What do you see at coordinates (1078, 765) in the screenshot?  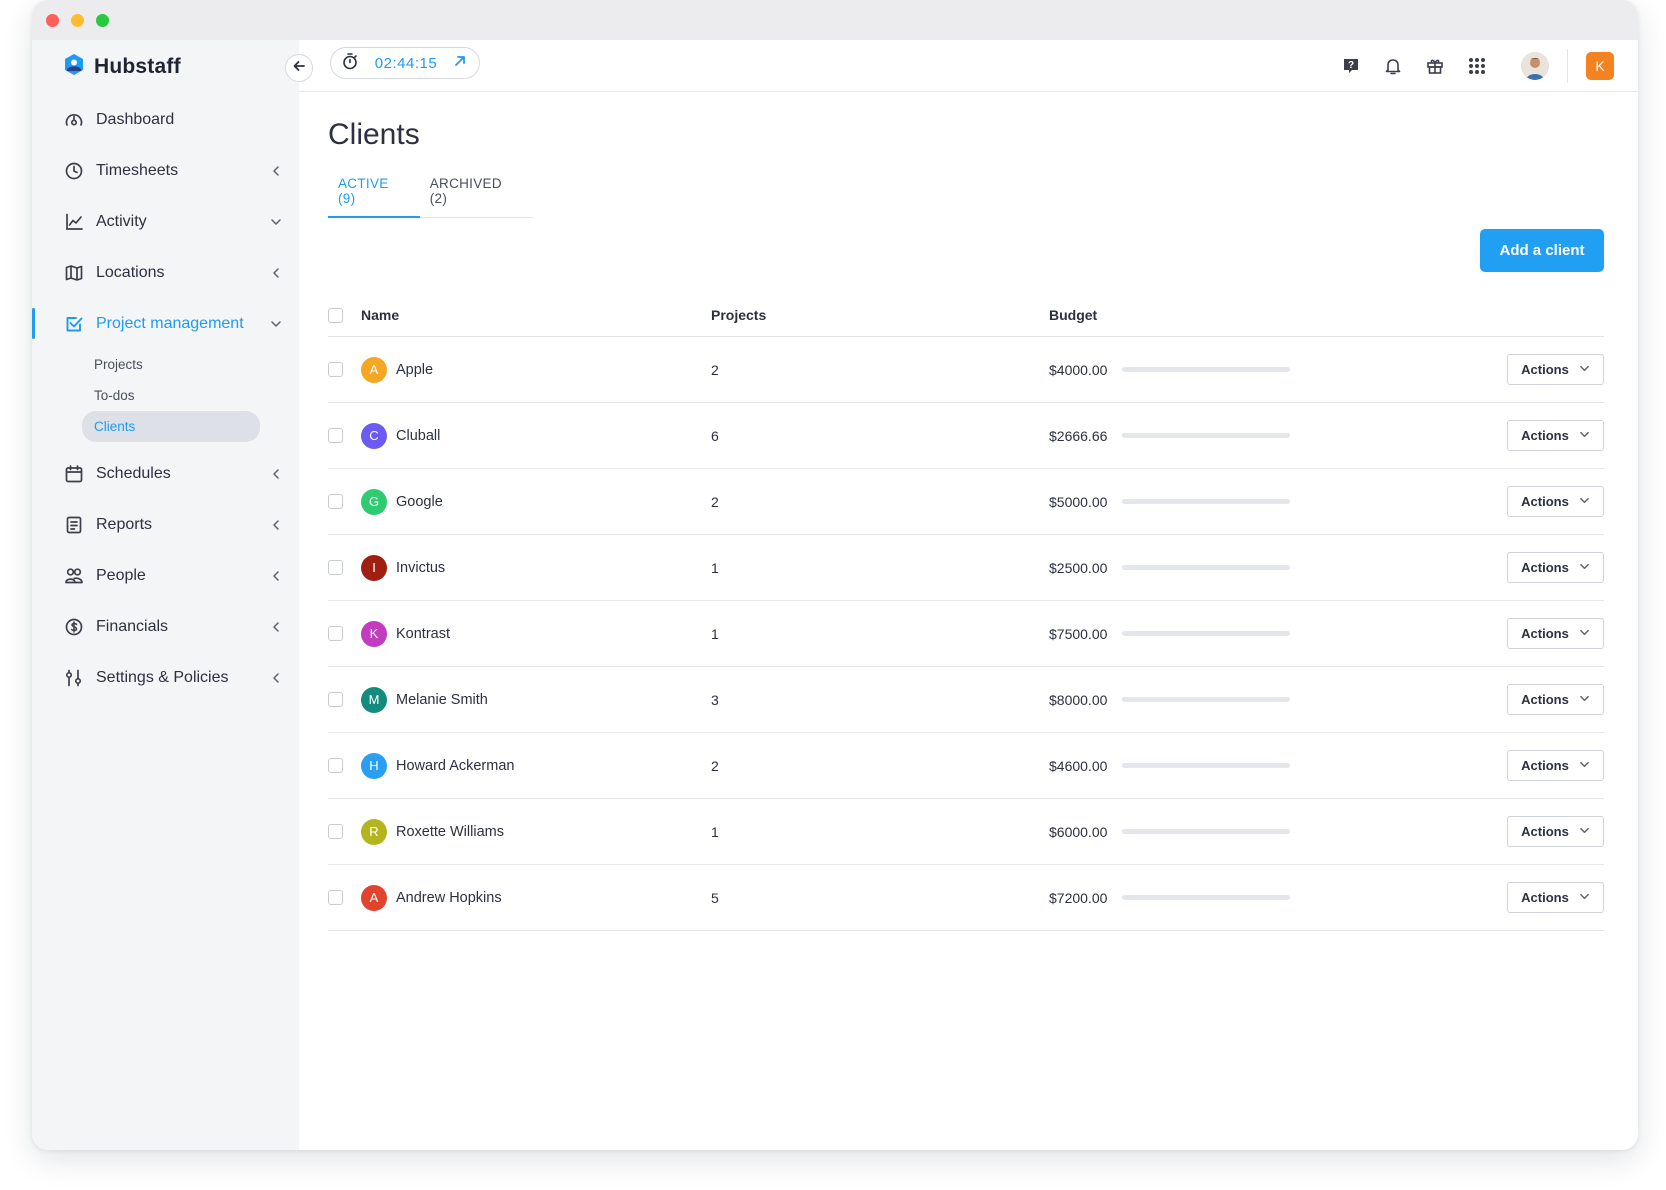 I see `client-budget: $4600.00` at bounding box center [1078, 765].